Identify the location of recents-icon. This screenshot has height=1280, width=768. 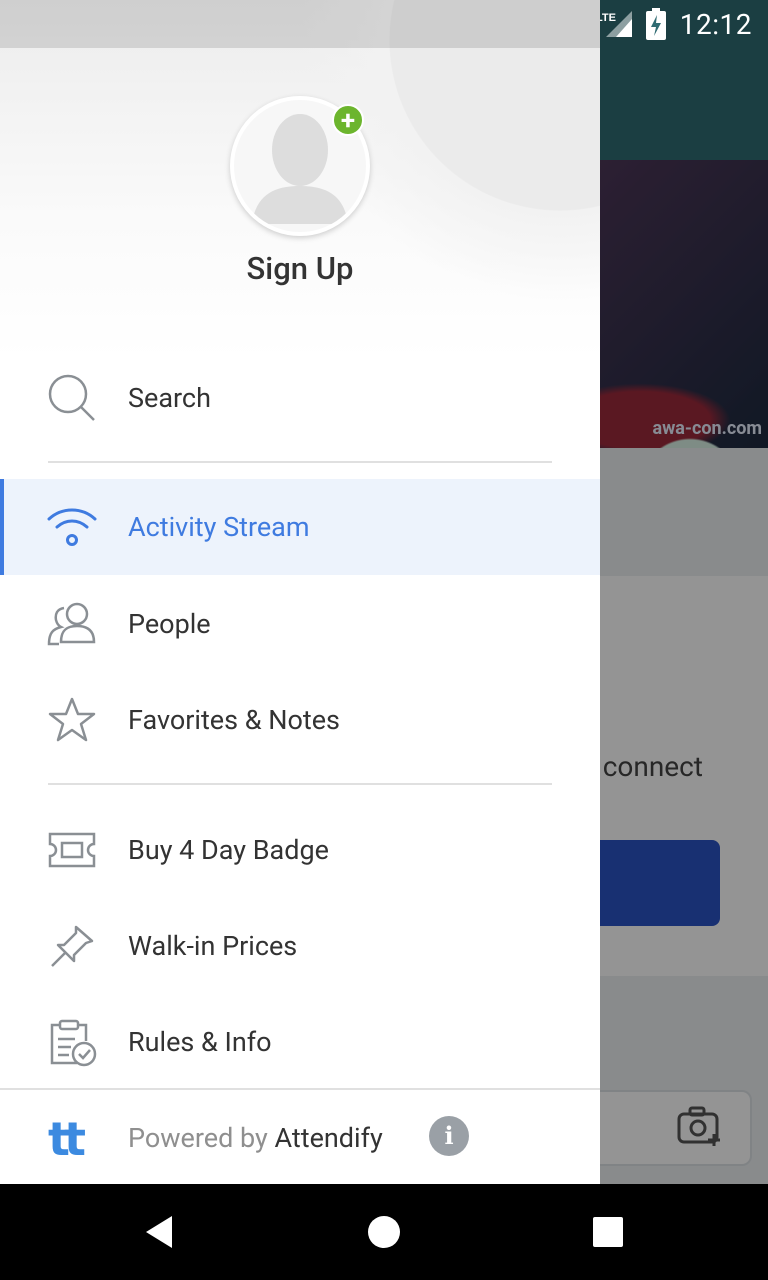
(608, 1232).